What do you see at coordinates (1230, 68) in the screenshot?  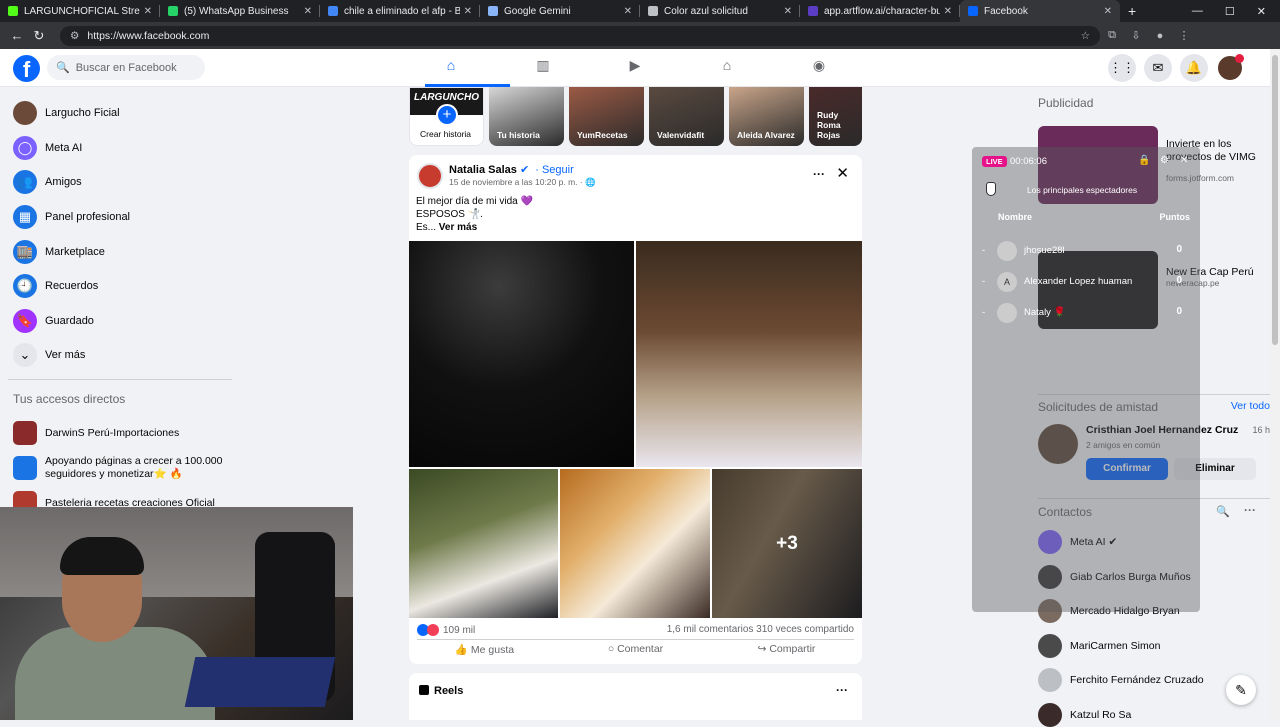 I see `profile-avatar-button` at bounding box center [1230, 68].